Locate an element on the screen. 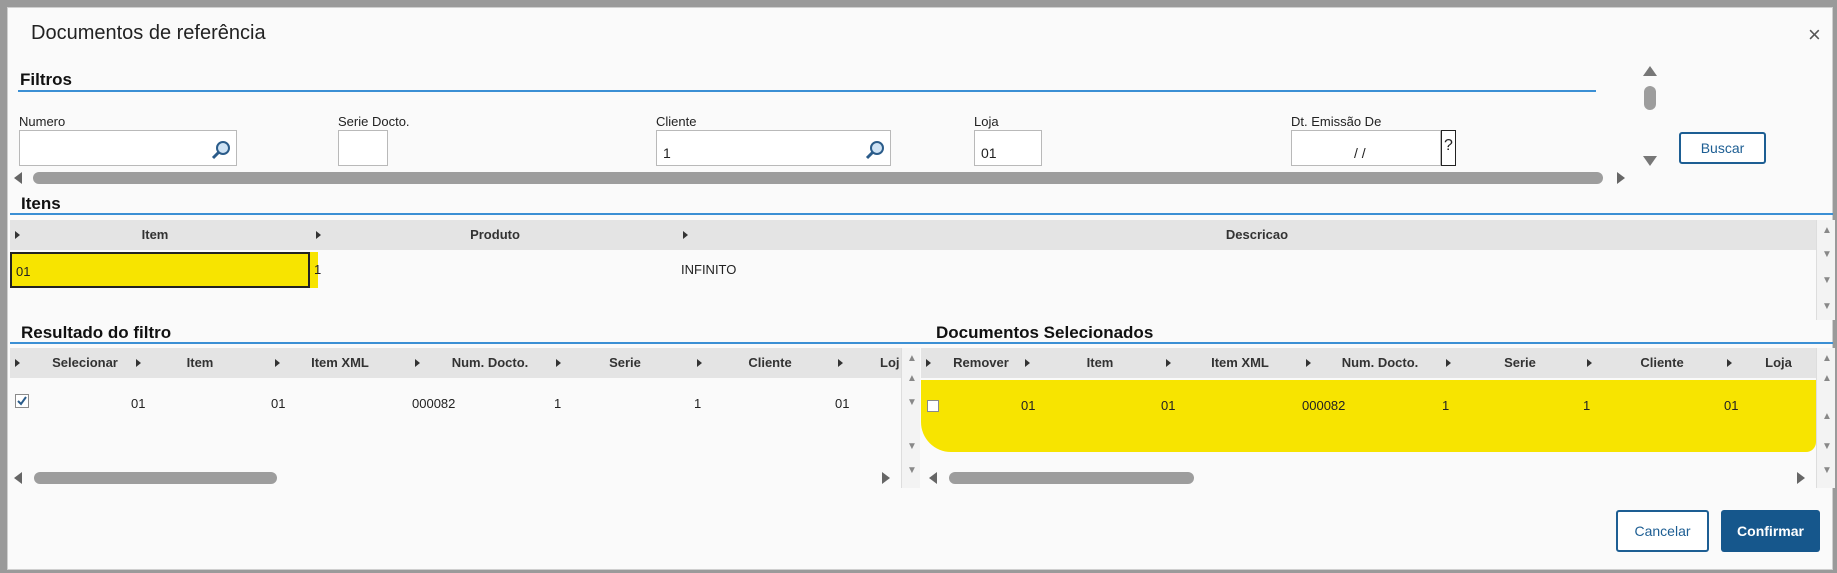 The image size is (1837, 573). cancel-button: Cancelar is located at coordinates (1662, 531).